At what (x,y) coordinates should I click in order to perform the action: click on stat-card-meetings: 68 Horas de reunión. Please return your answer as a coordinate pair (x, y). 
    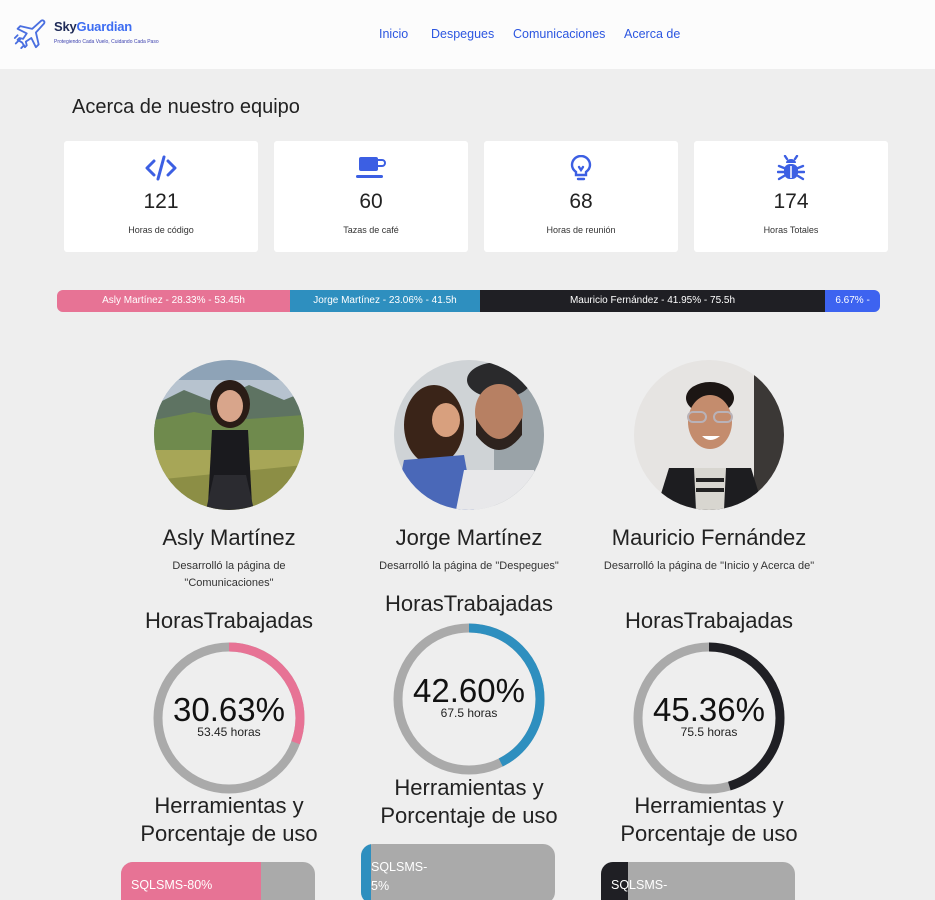
    Looking at the image, I should click on (581, 196).